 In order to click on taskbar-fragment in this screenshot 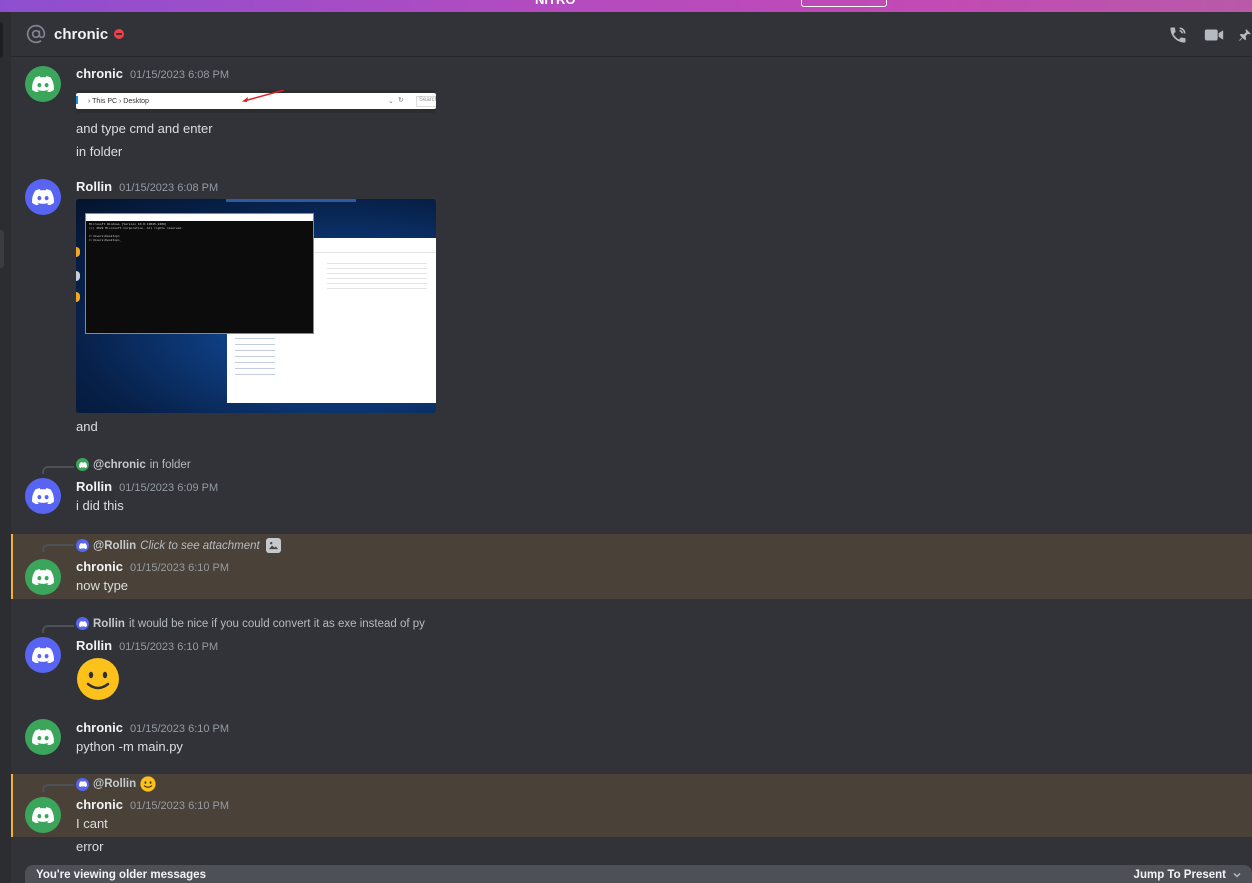, I will do `click(291, 200)`.